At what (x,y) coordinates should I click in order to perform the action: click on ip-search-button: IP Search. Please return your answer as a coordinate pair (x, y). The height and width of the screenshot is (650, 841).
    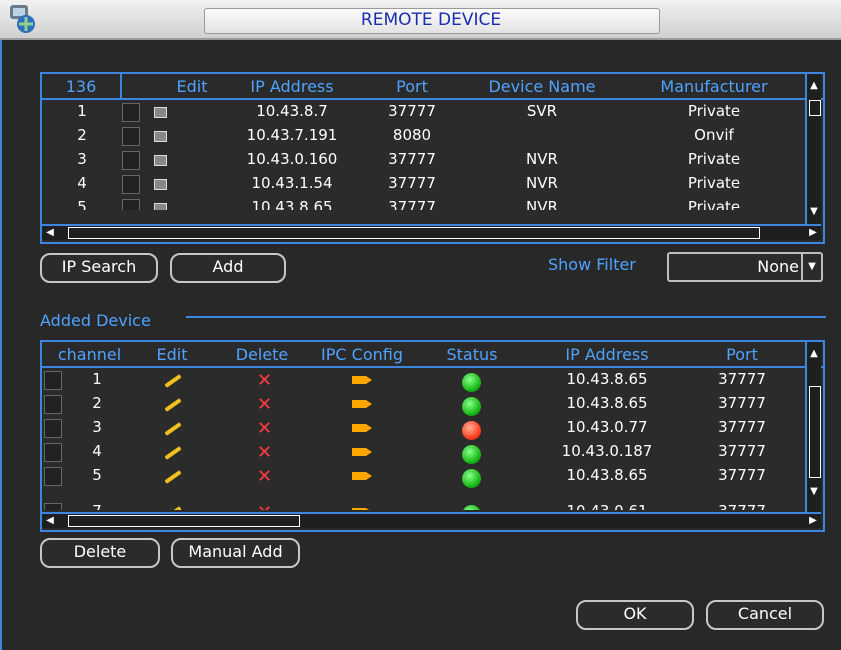
    Looking at the image, I should click on (99, 268).